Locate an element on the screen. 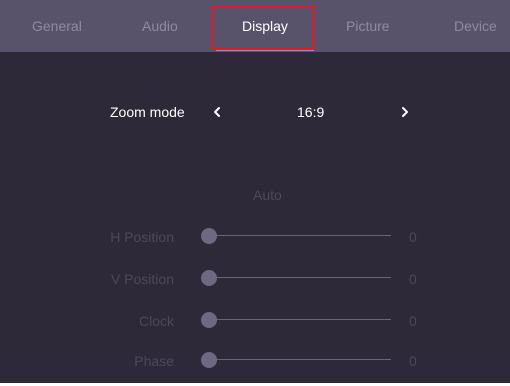 Image resolution: width=510 pixels, height=386 pixels. v-position-slider is located at coordinates (296, 278).